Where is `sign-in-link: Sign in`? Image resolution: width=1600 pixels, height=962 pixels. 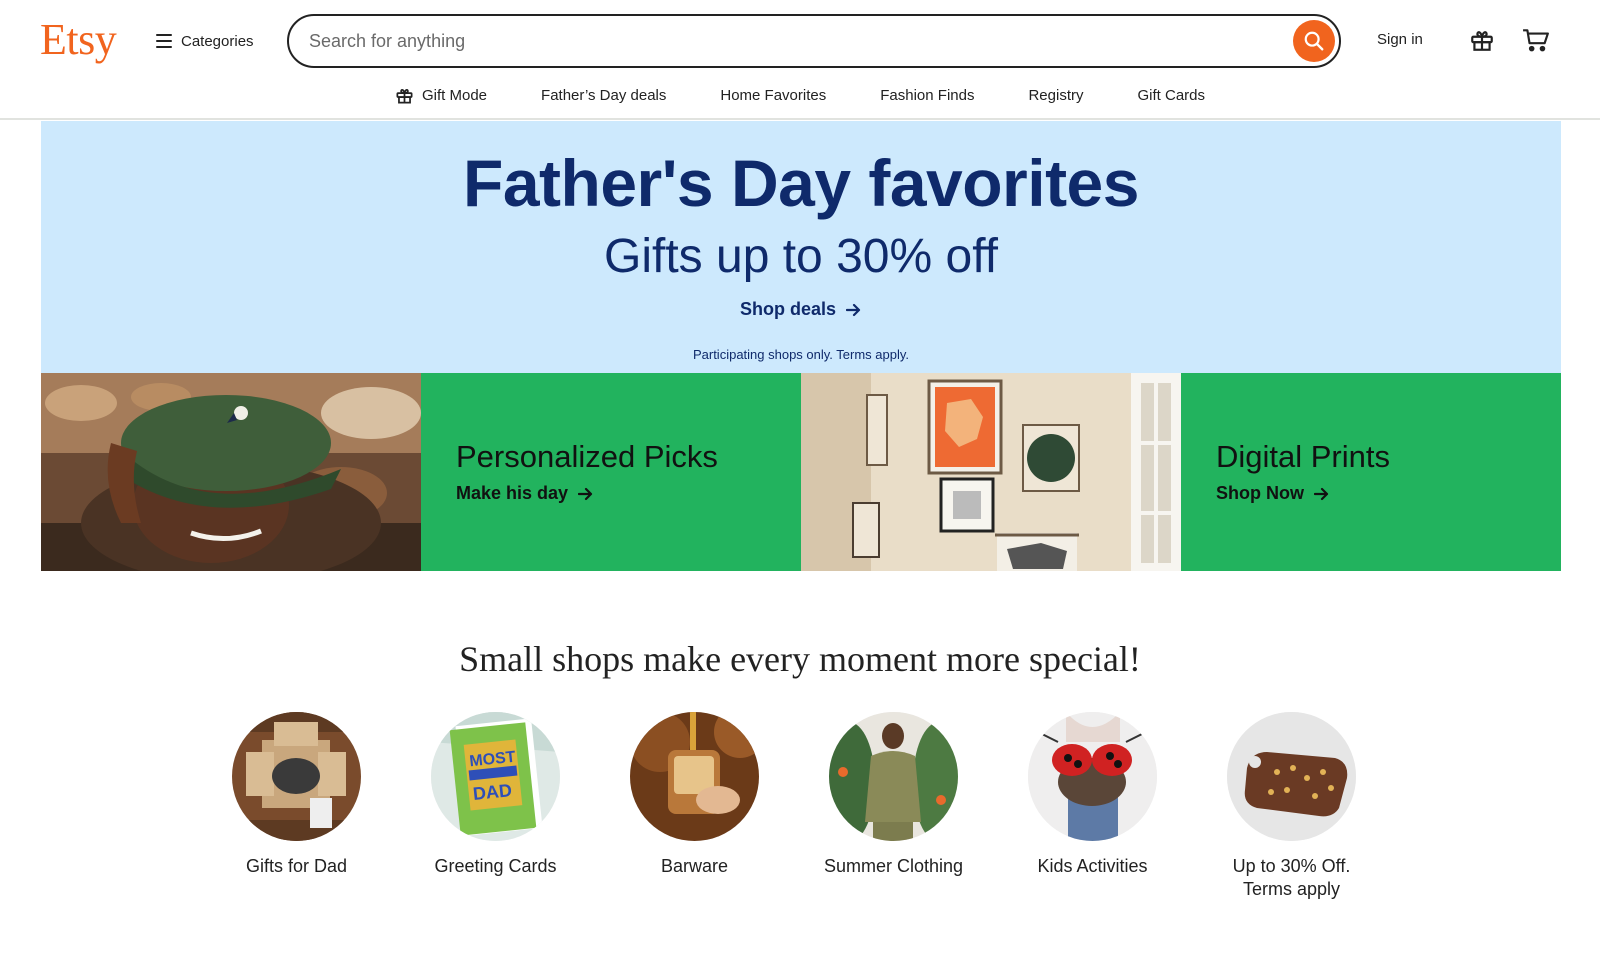 sign-in-link: Sign in is located at coordinates (1400, 39).